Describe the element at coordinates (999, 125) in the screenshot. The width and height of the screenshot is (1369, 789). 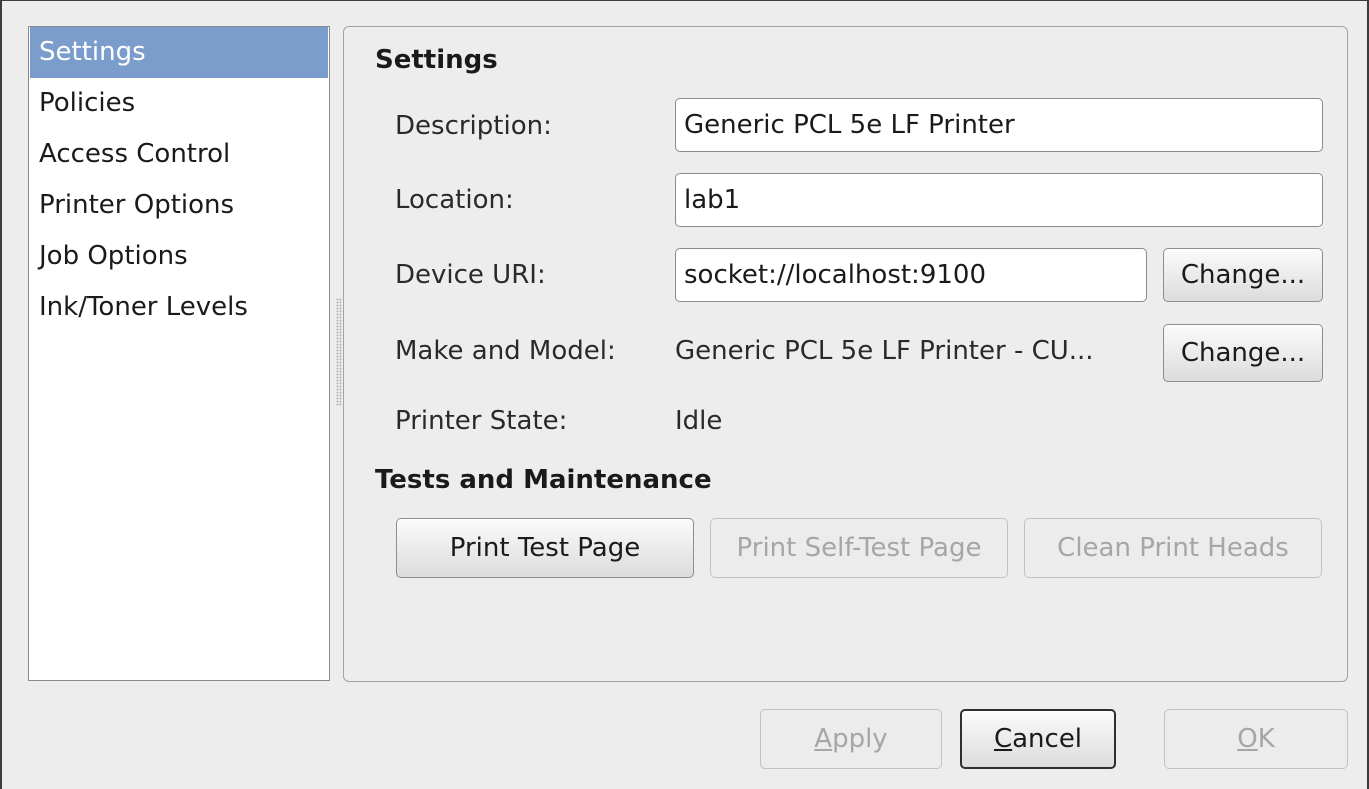
I see `description-field` at that location.